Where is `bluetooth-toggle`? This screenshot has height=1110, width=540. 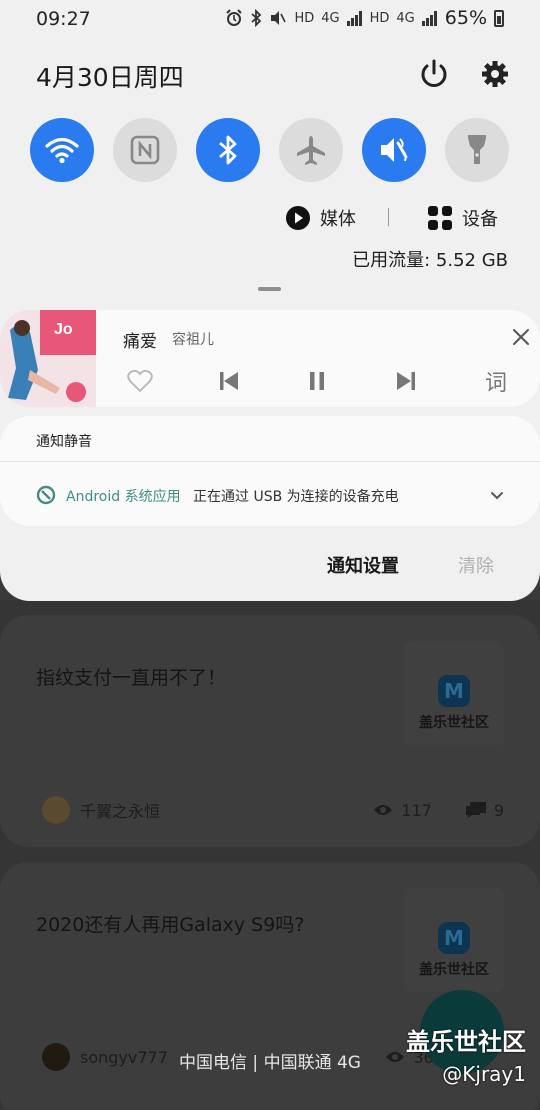 bluetooth-toggle is located at coordinates (228, 150).